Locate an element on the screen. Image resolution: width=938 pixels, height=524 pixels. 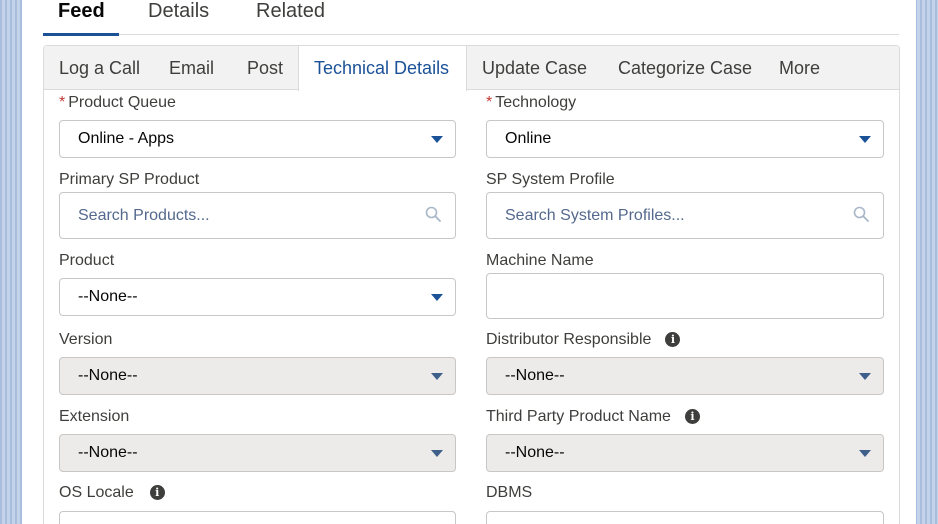
distributor-responsible-label: Distributor Responsible i is located at coordinates (583, 340).